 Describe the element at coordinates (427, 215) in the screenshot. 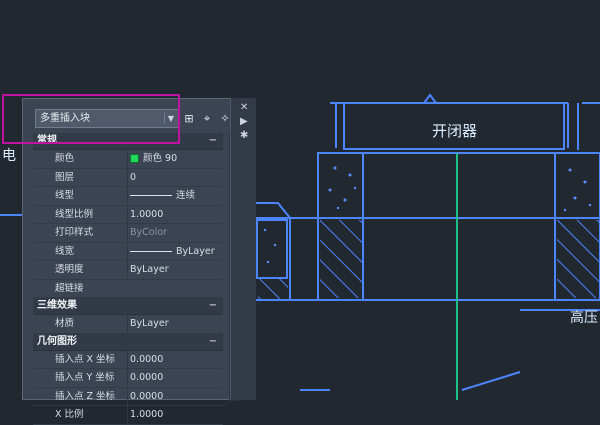

I see `concrete-fill` at that location.